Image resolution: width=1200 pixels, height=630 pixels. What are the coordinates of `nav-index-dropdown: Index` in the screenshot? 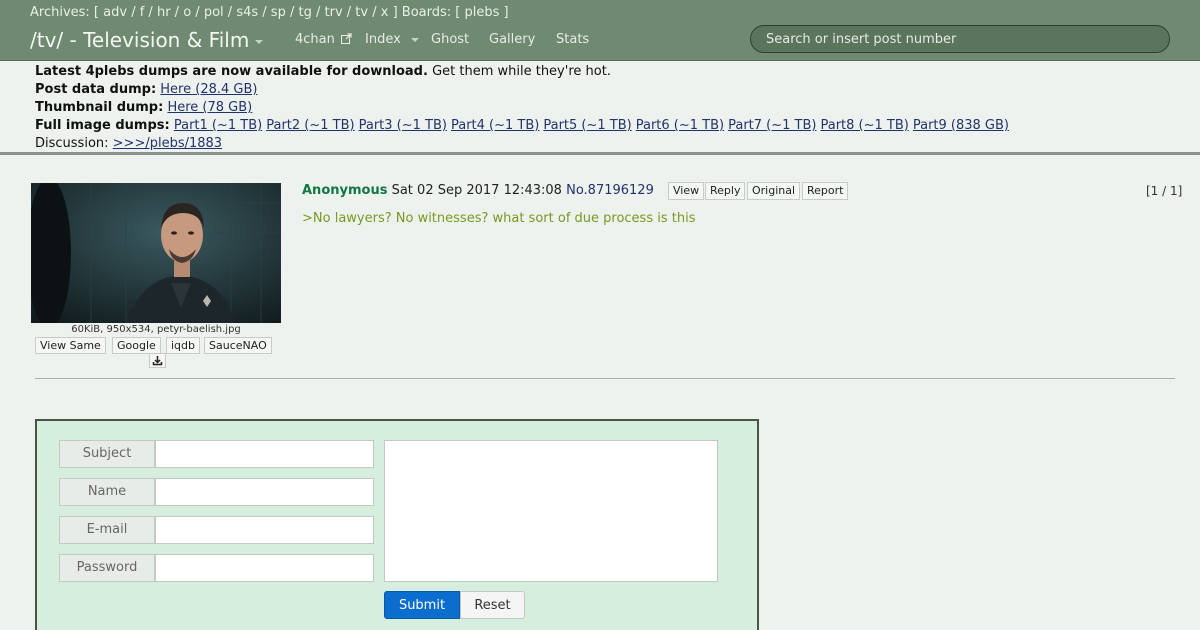 It's located at (392, 39).